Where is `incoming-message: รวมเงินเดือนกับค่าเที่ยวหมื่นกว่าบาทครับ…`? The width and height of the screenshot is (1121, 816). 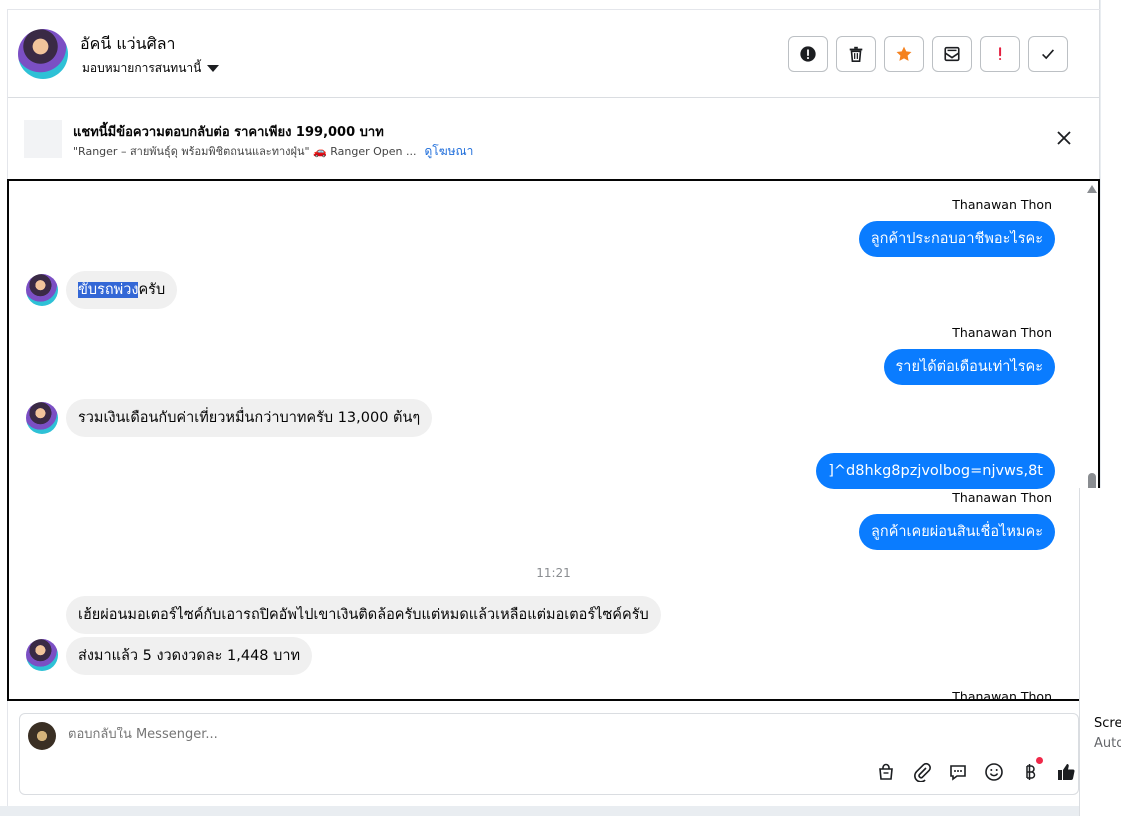
incoming-message: รวมเงินเดือนกับค่าเที่ยวหมื่นกว่าบาทครับ… is located at coordinates (249, 418).